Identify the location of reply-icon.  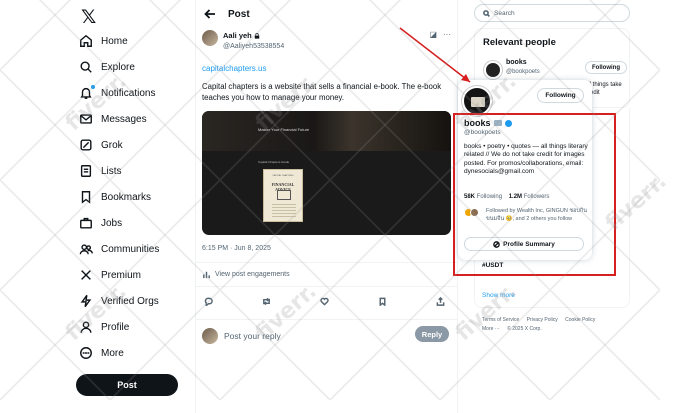
(208, 302).